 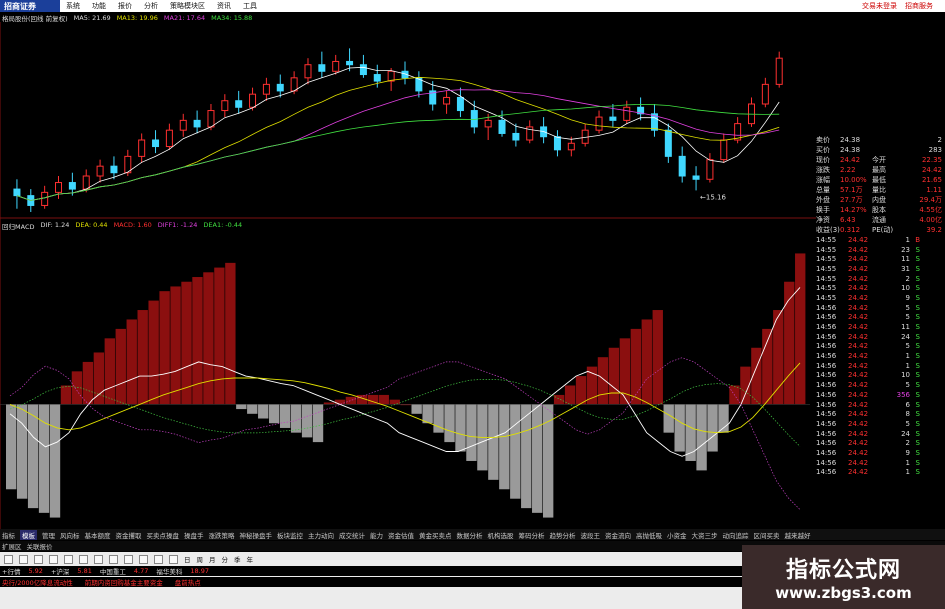 I want to click on quote-row: 涨跌 2.22 最高 24.42, so click(x=880, y=170).